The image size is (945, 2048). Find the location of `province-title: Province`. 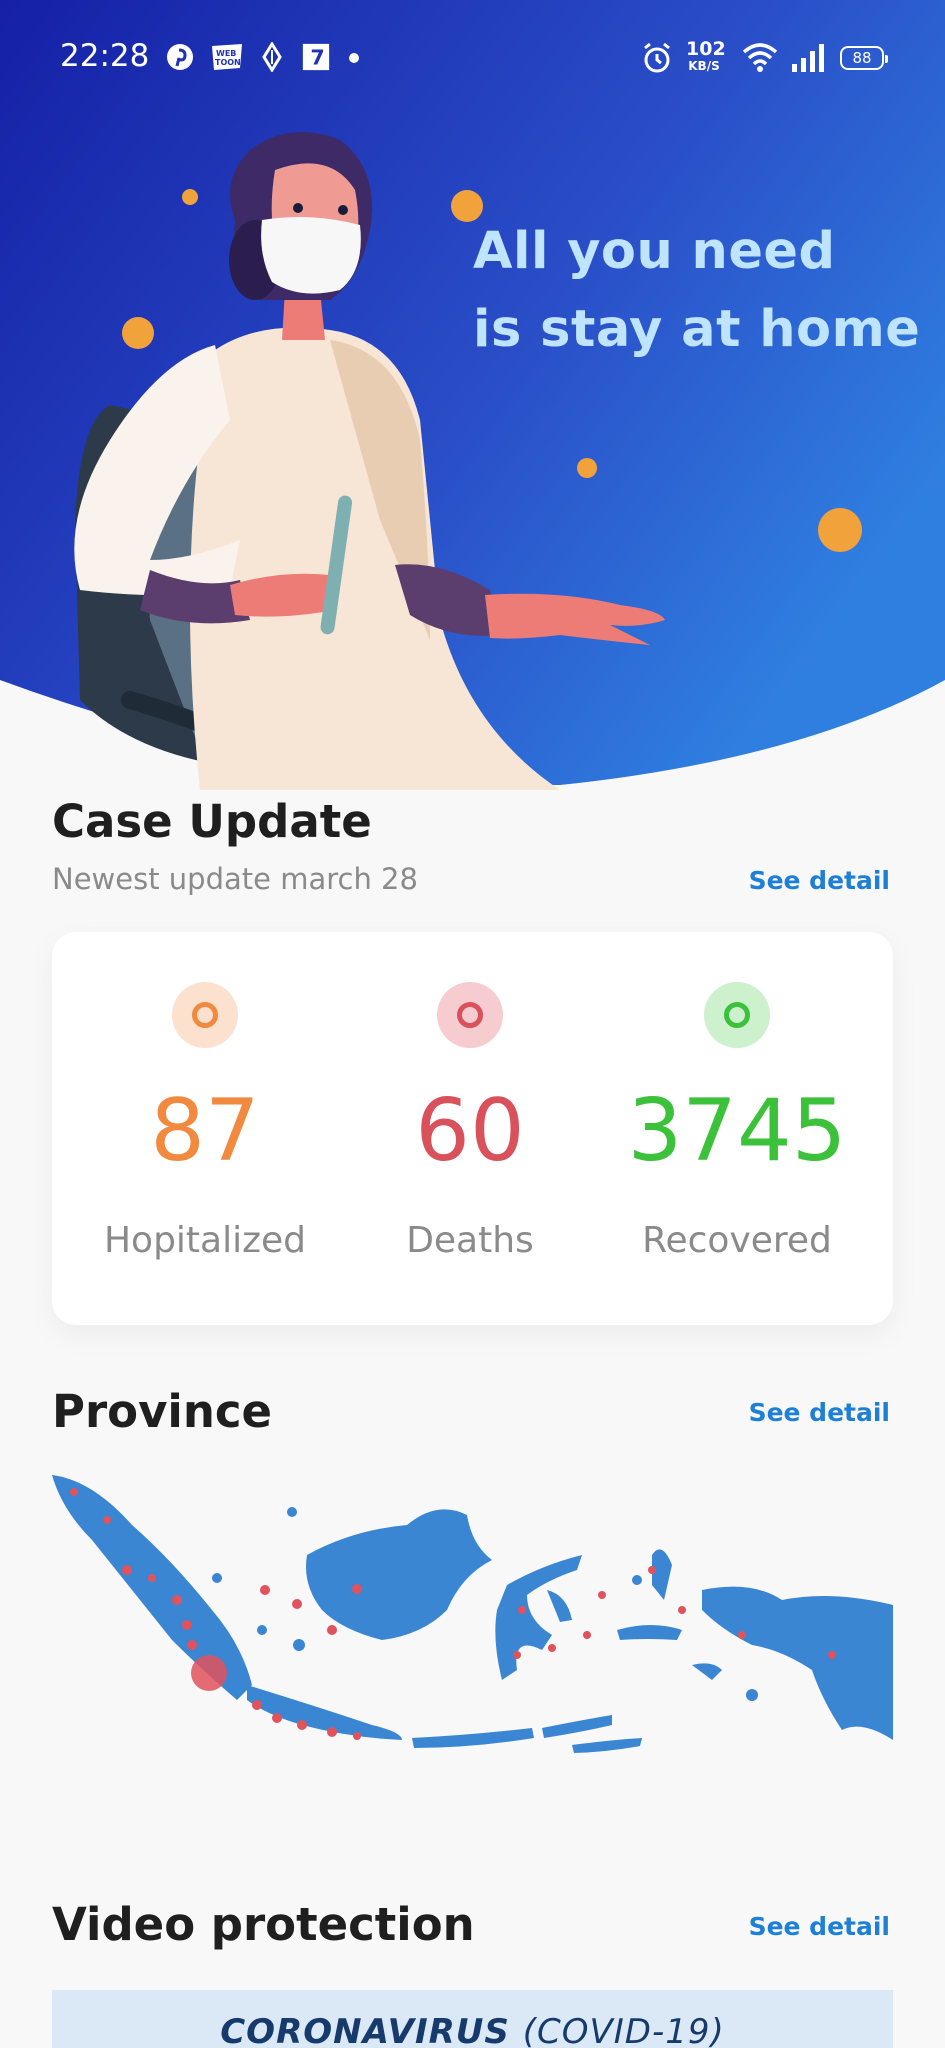

province-title: Province is located at coordinates (162, 1411).